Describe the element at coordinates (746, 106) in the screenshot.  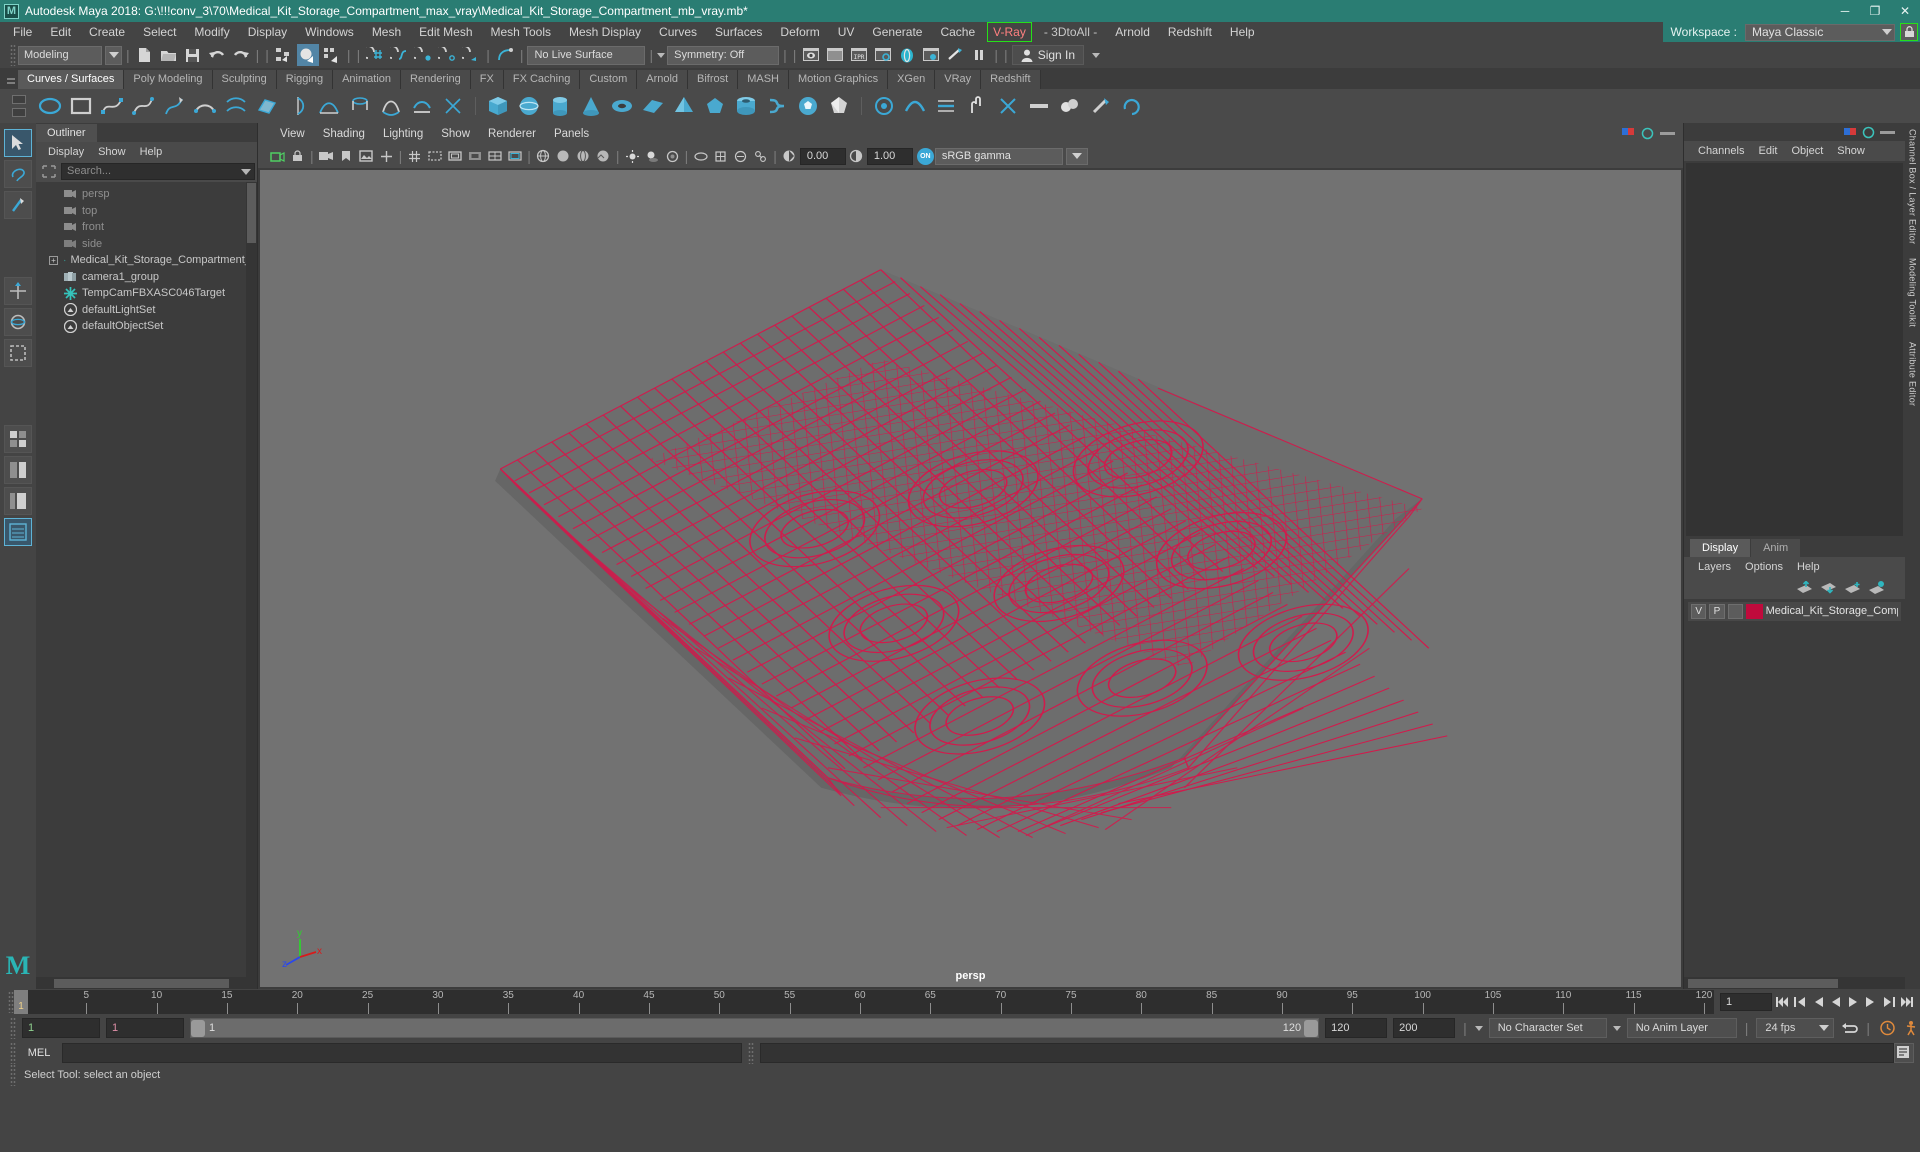
I see `poly-pipe-icon` at that location.